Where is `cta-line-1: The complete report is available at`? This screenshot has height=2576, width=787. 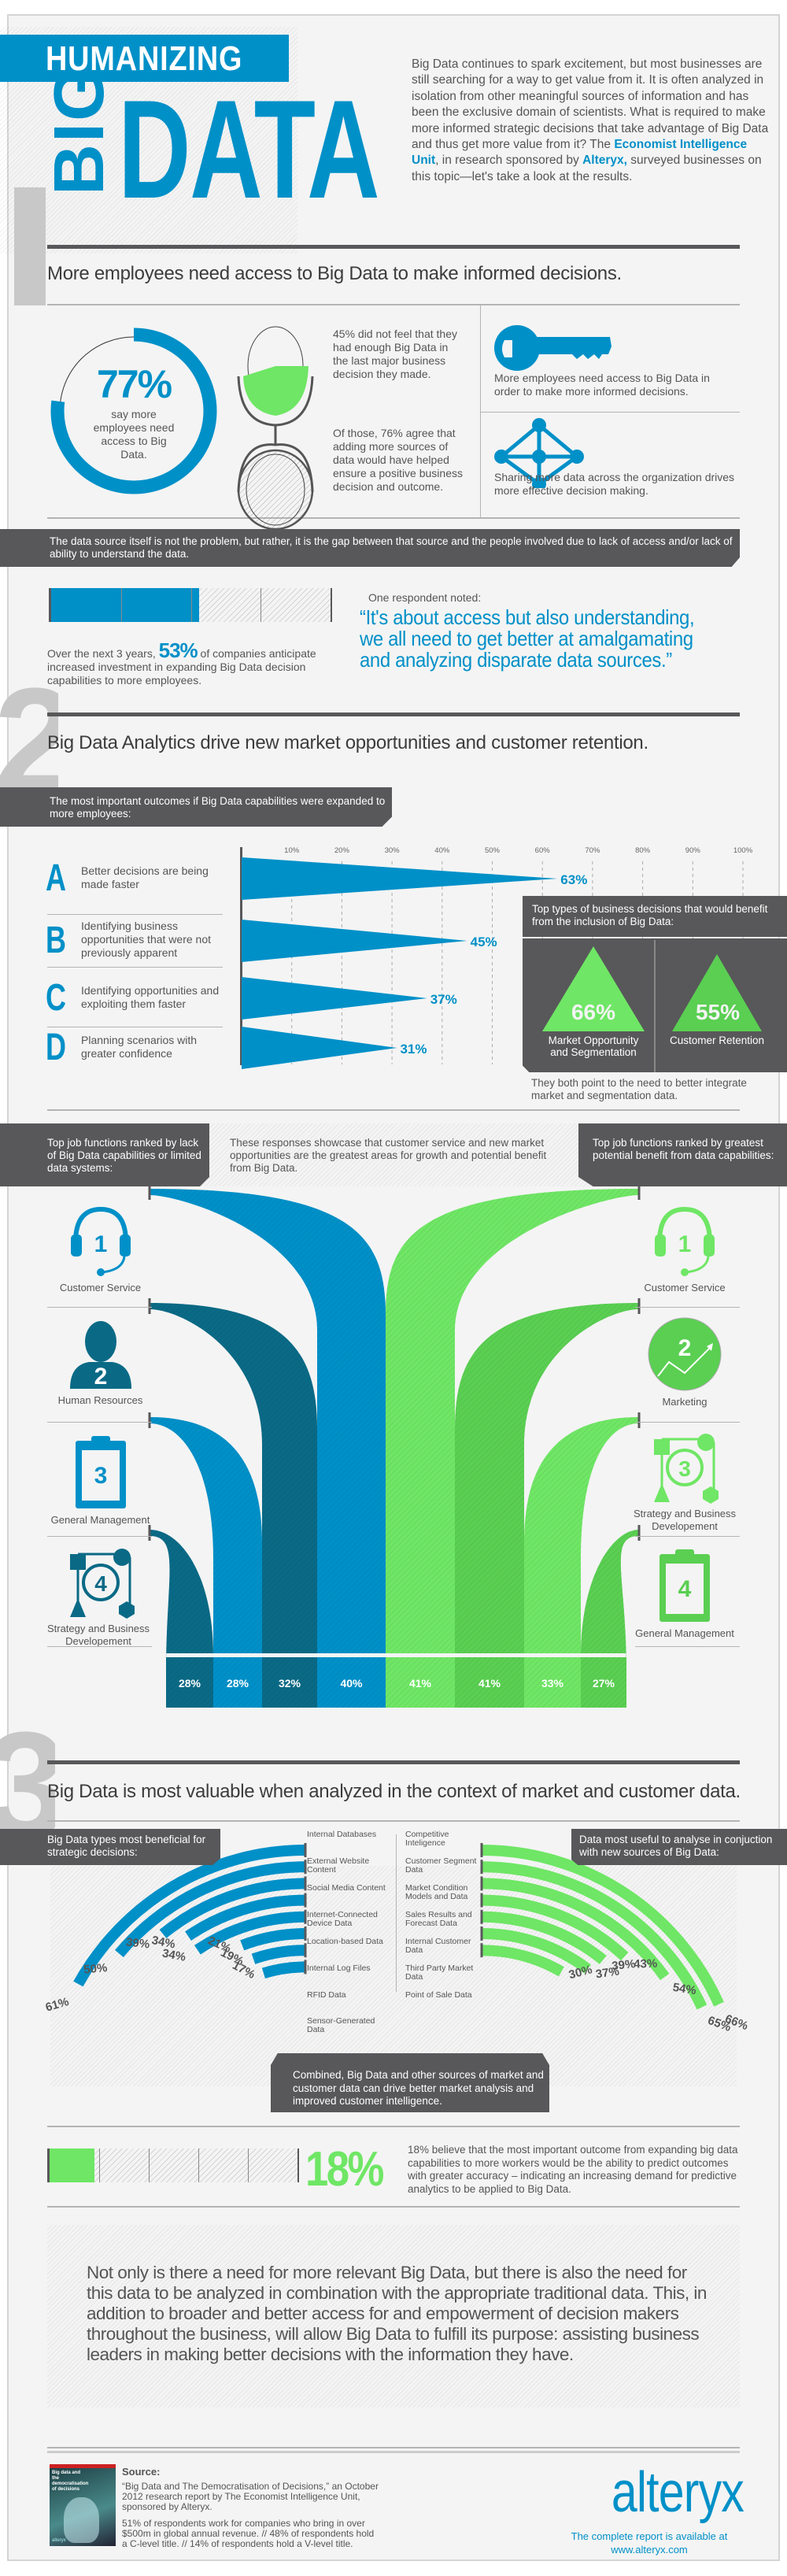
cta-line-1: The complete report is available at is located at coordinates (649, 2536).